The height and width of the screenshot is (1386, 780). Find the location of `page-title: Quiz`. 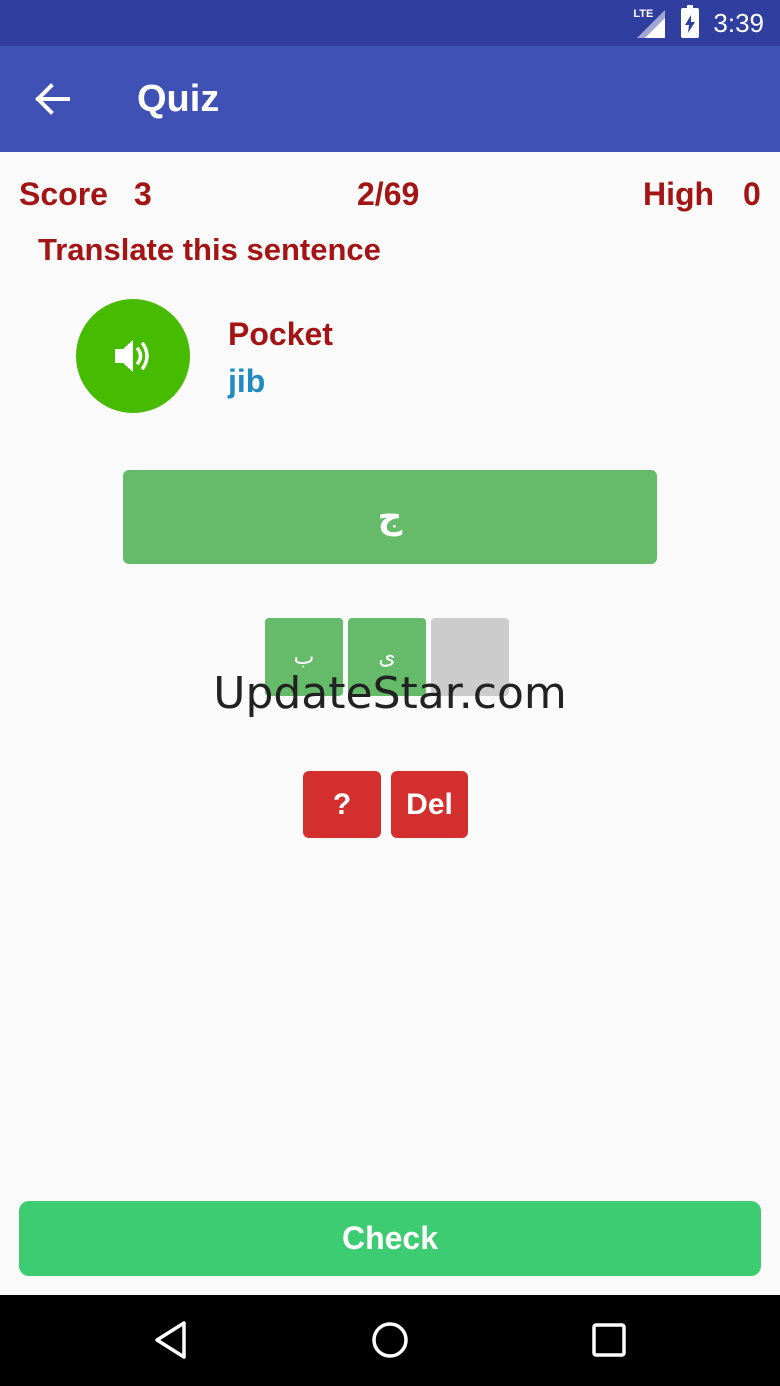

page-title: Quiz is located at coordinates (178, 99).